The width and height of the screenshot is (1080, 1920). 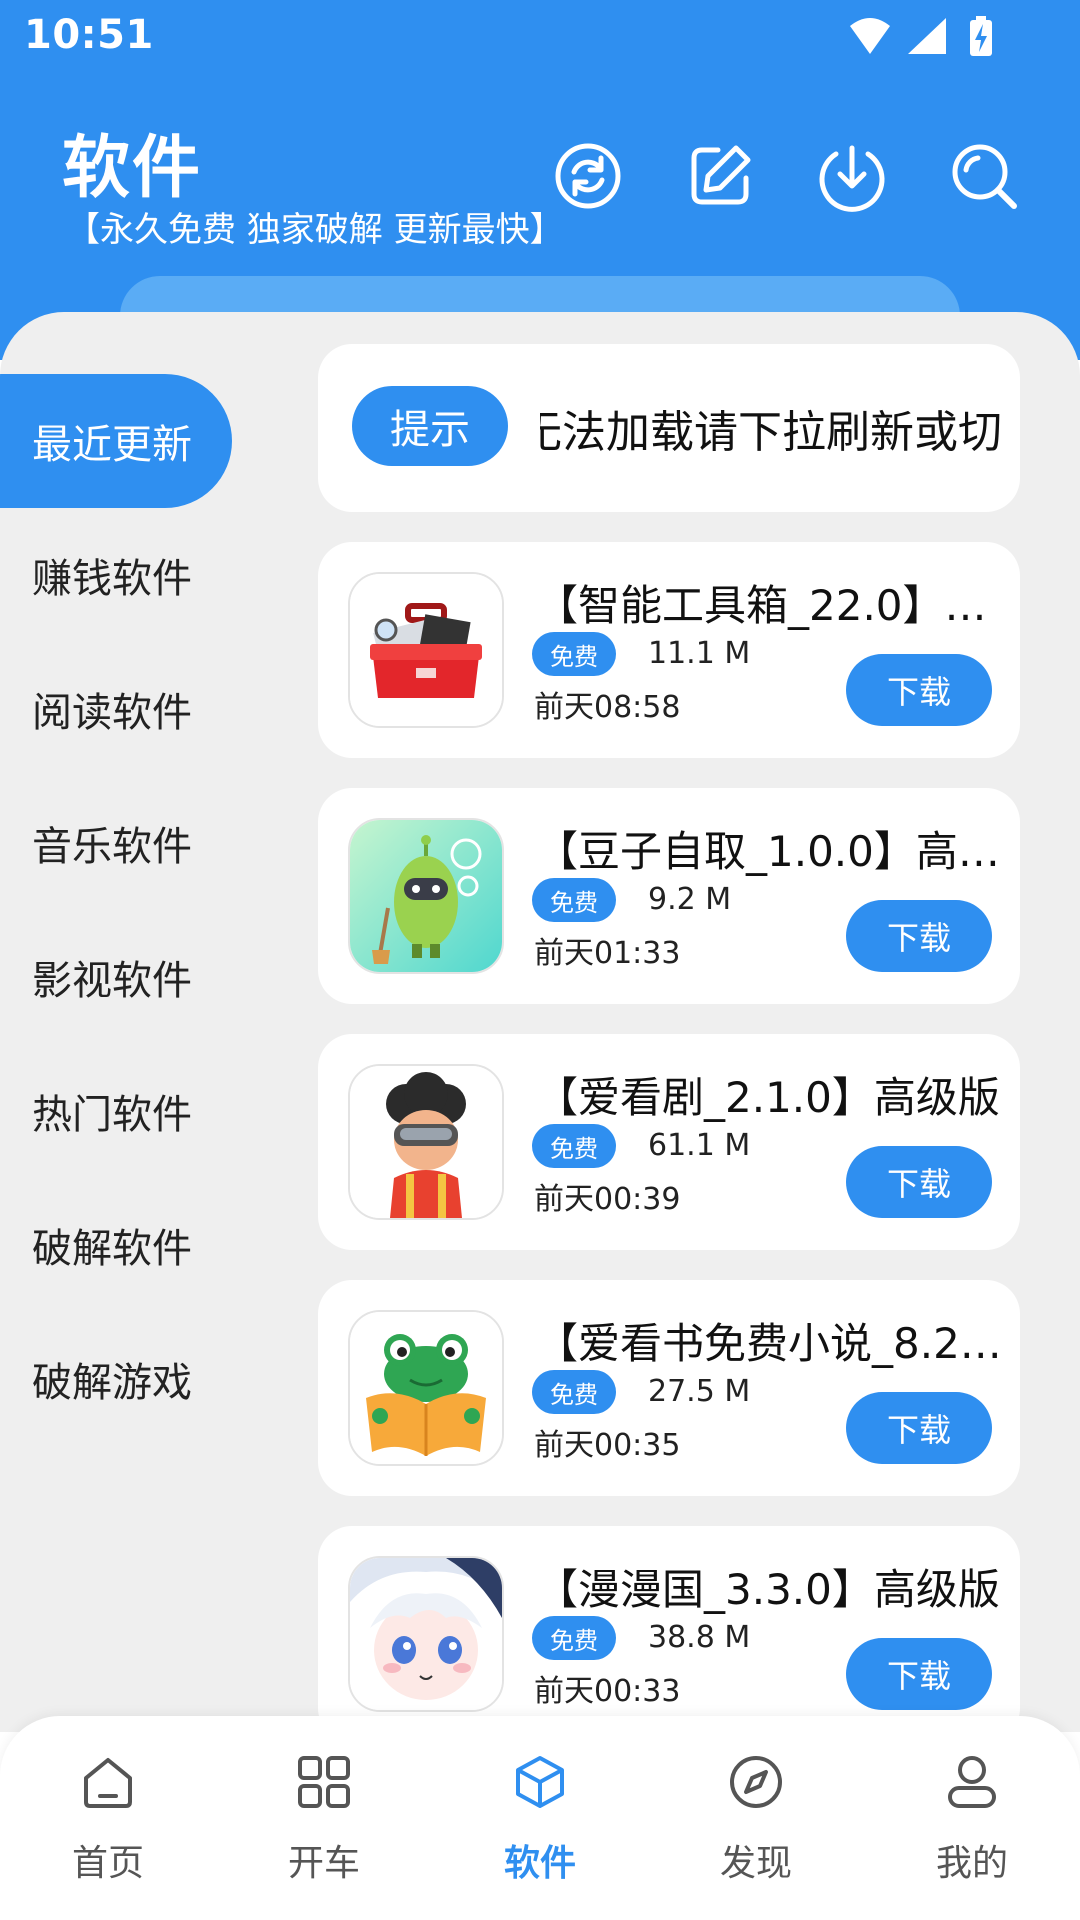 What do you see at coordinates (540, 1782) in the screenshot?
I see `cube-icon` at bounding box center [540, 1782].